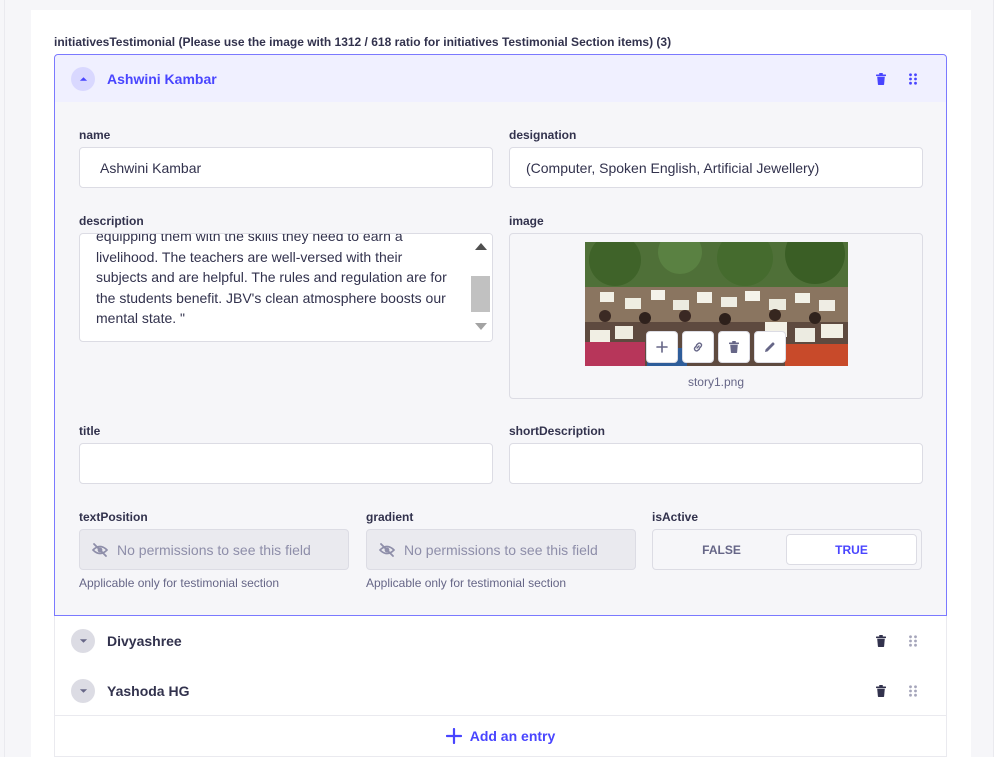 The height and width of the screenshot is (757, 997). I want to click on accordion-title: Ashwini Kambar, so click(162, 79).